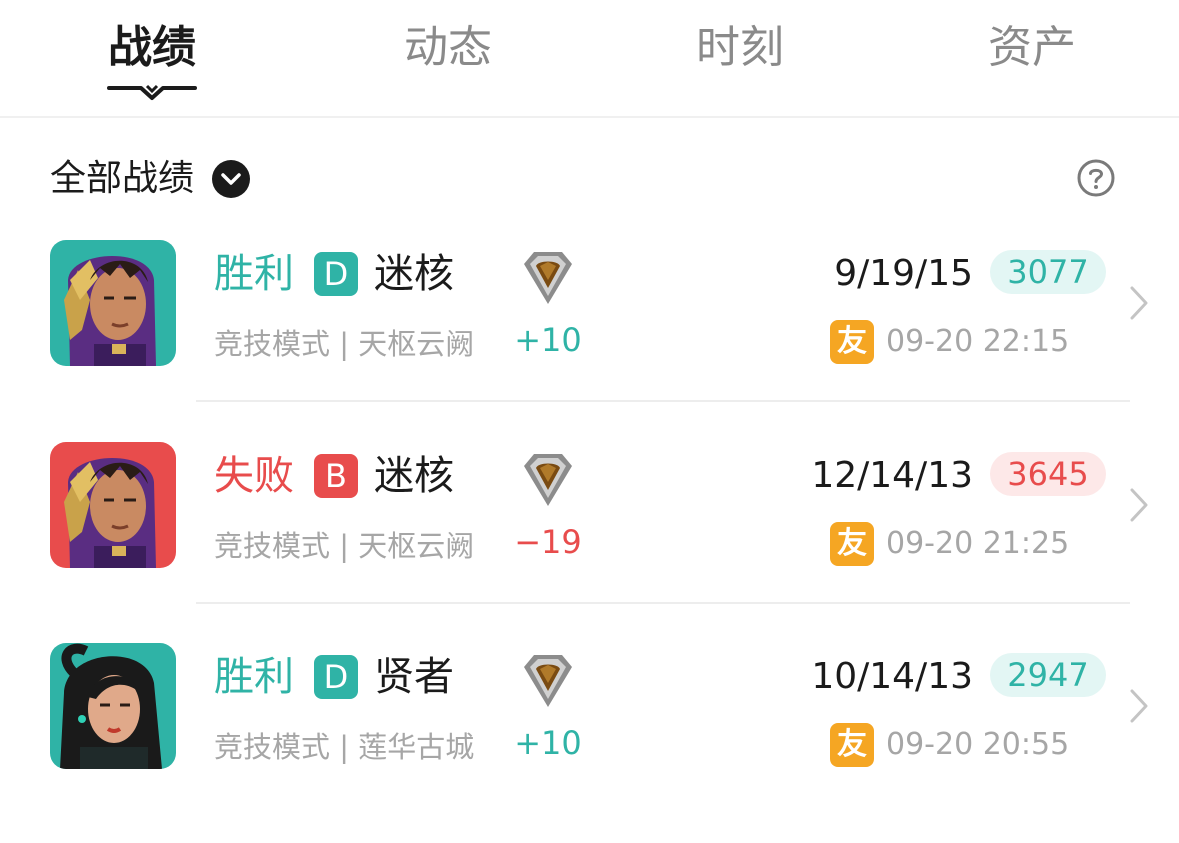 Image resolution: width=1179 pixels, height=843 pixels. Describe the element at coordinates (892, 475) in the screenshot. I see `kda: 12/14/13` at that location.